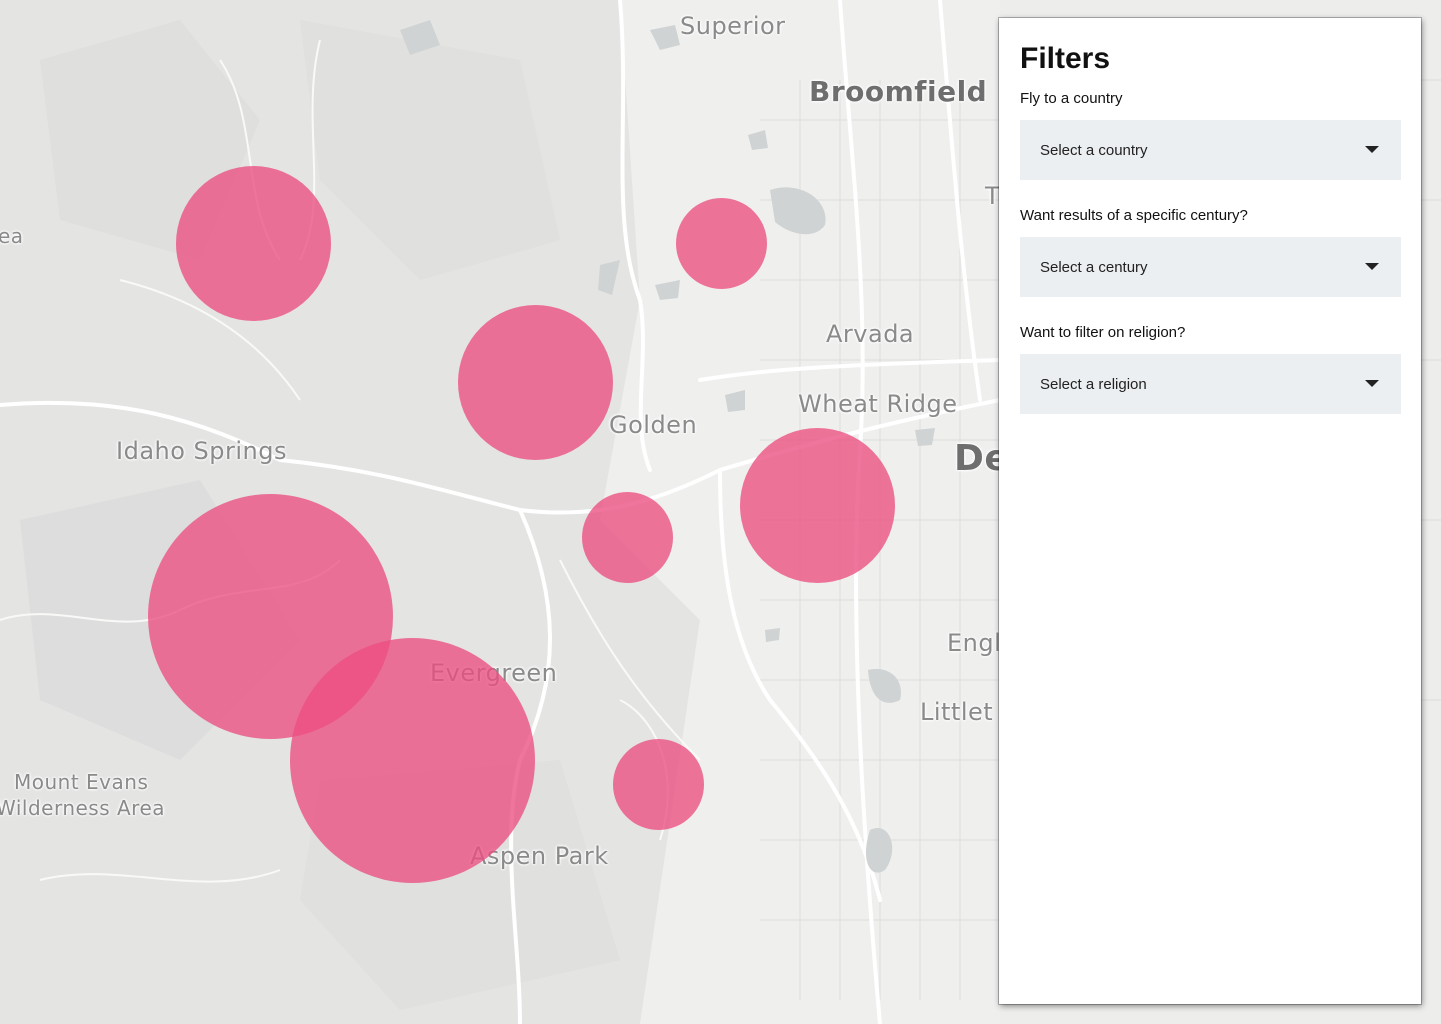 The width and height of the screenshot is (1441, 1024). I want to click on religion-select: Select a religion, so click(1210, 384).